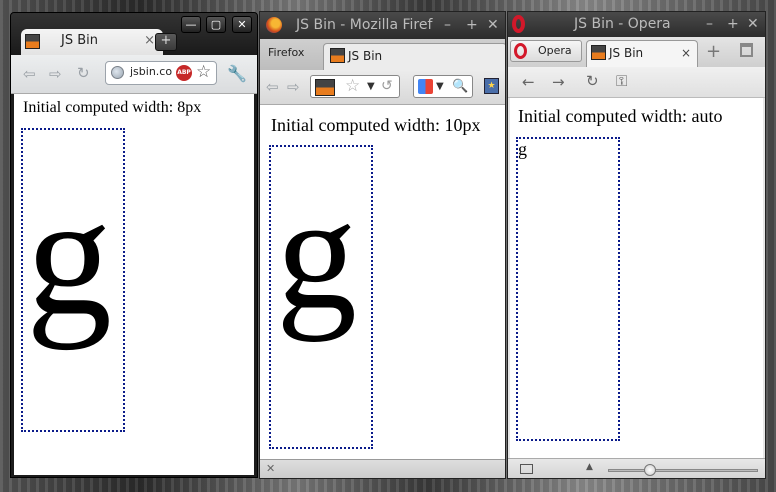 This screenshot has height=492, width=776. I want to click on opera-menu-button: Opera, so click(546, 51).